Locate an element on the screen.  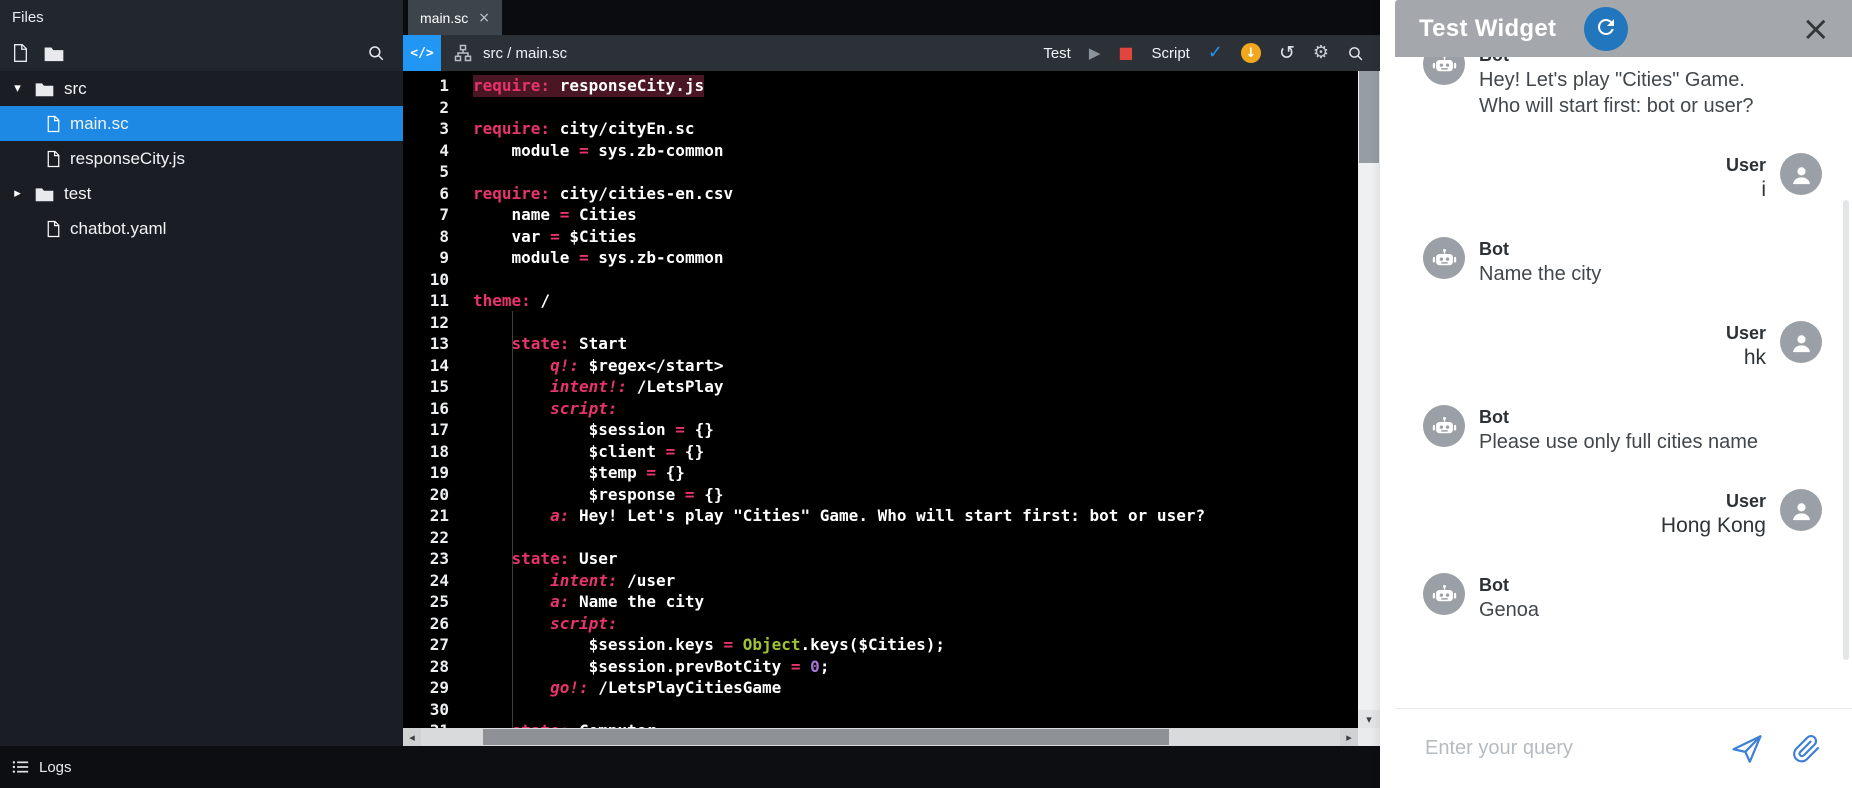
scroll-left-arrow: ◂ is located at coordinates (412, 737).